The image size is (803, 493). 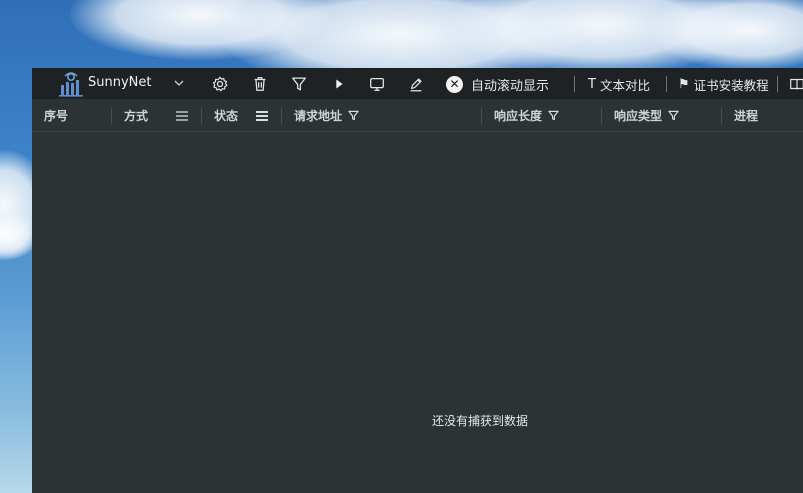 I want to click on text-compare-button: T 文本对比, so click(x=619, y=84).